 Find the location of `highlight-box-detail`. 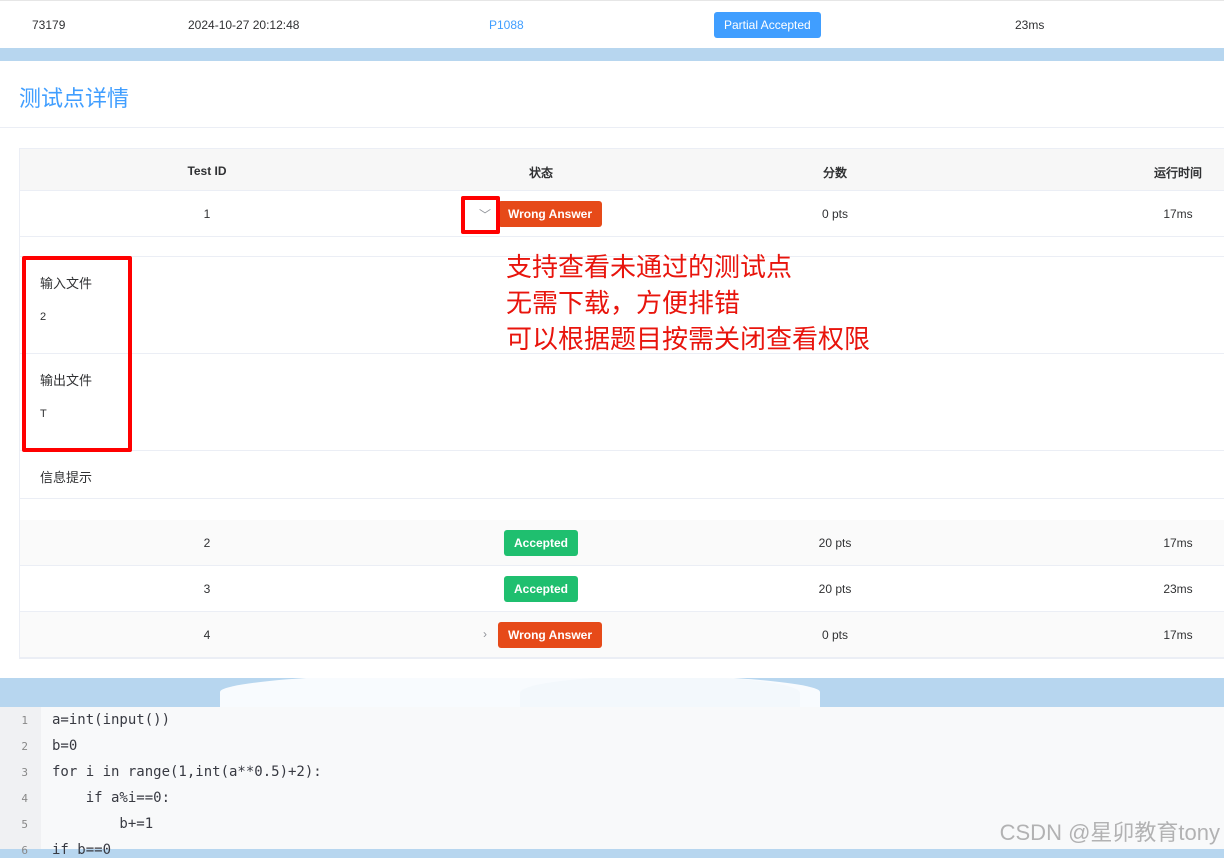

highlight-box-detail is located at coordinates (77, 354).